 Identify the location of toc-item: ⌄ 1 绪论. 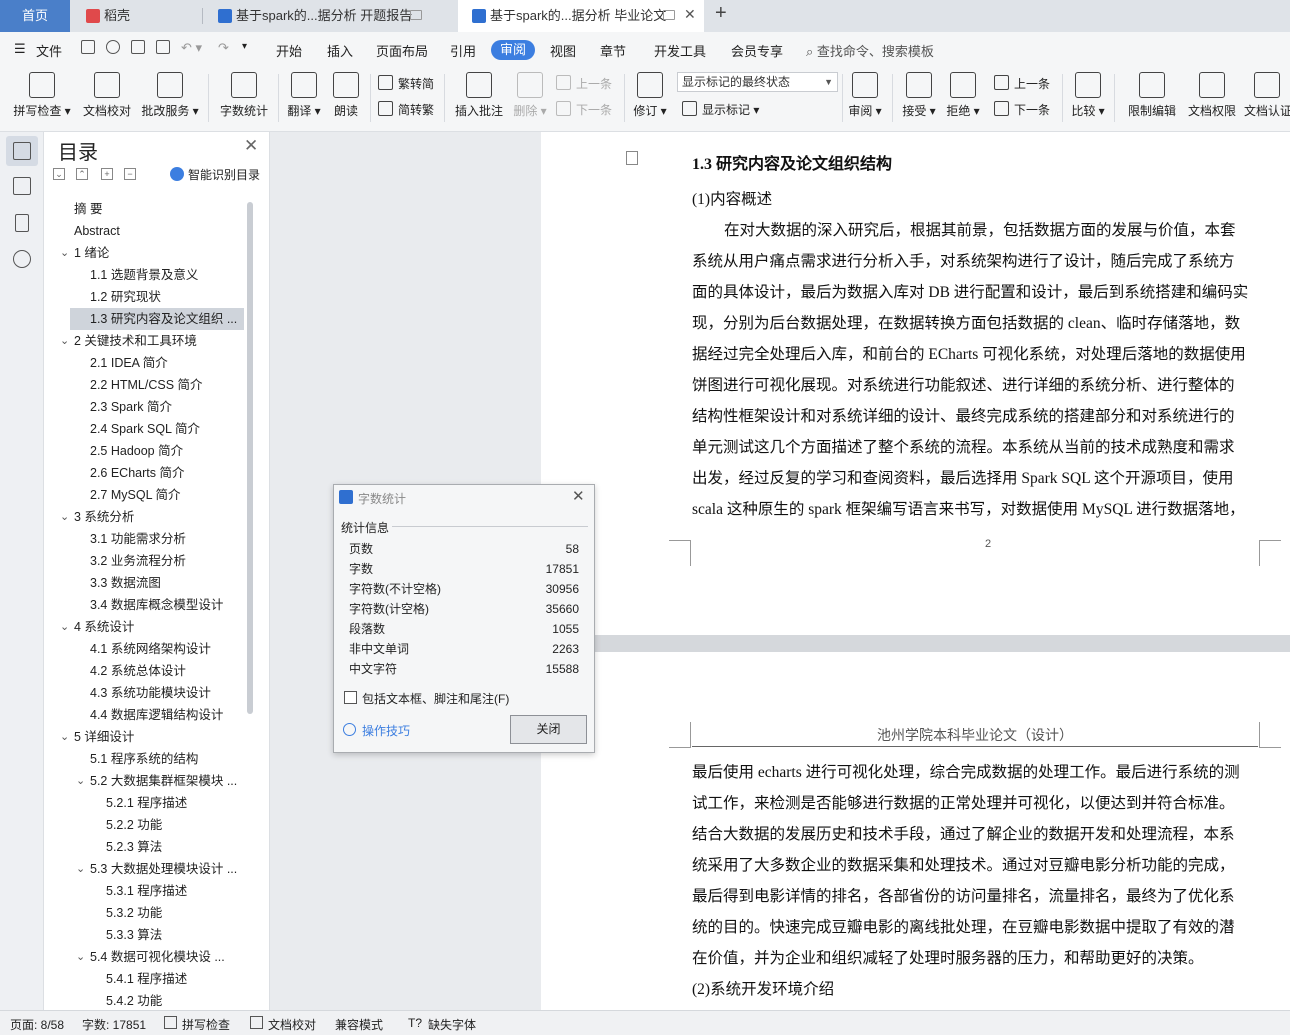
(146, 253).